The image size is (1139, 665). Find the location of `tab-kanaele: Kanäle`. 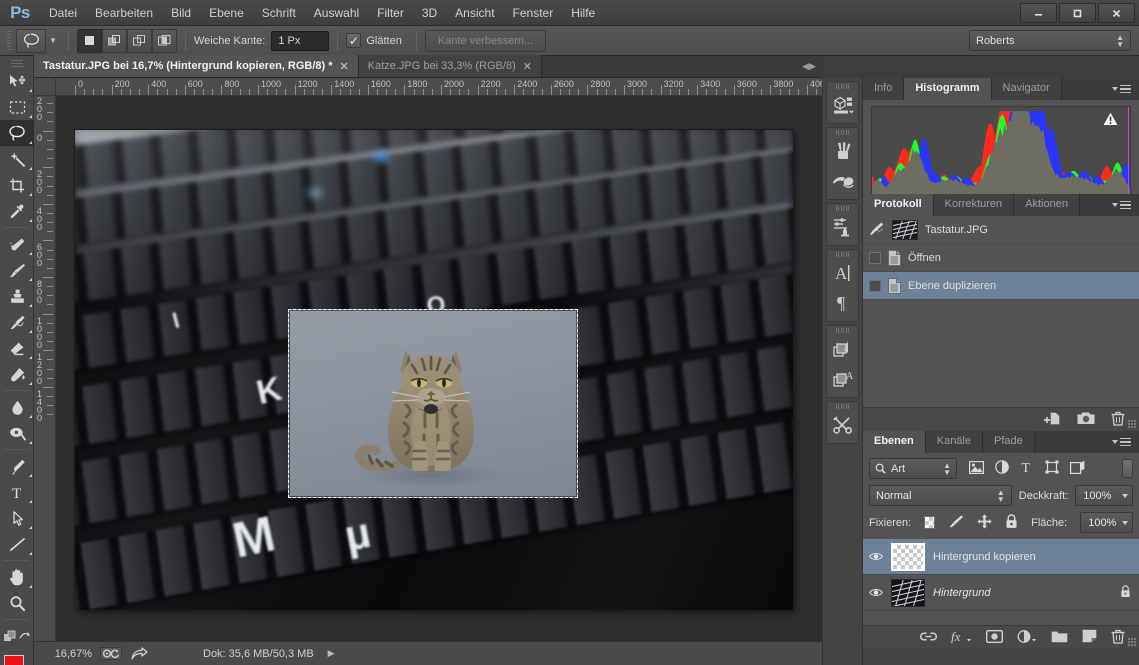

tab-kanaele: Kanäle is located at coordinates (954, 442).